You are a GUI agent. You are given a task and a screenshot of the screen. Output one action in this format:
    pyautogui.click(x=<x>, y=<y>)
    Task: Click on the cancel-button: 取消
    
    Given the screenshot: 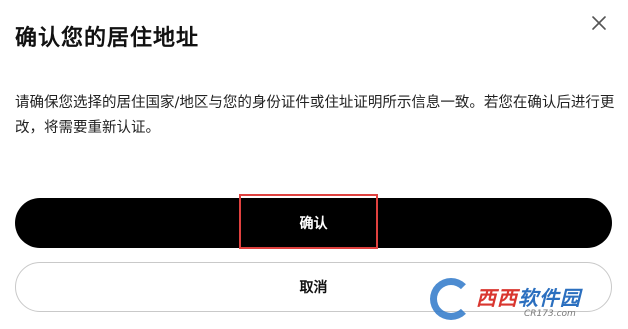 What is the action you would take?
    pyautogui.click(x=313, y=287)
    